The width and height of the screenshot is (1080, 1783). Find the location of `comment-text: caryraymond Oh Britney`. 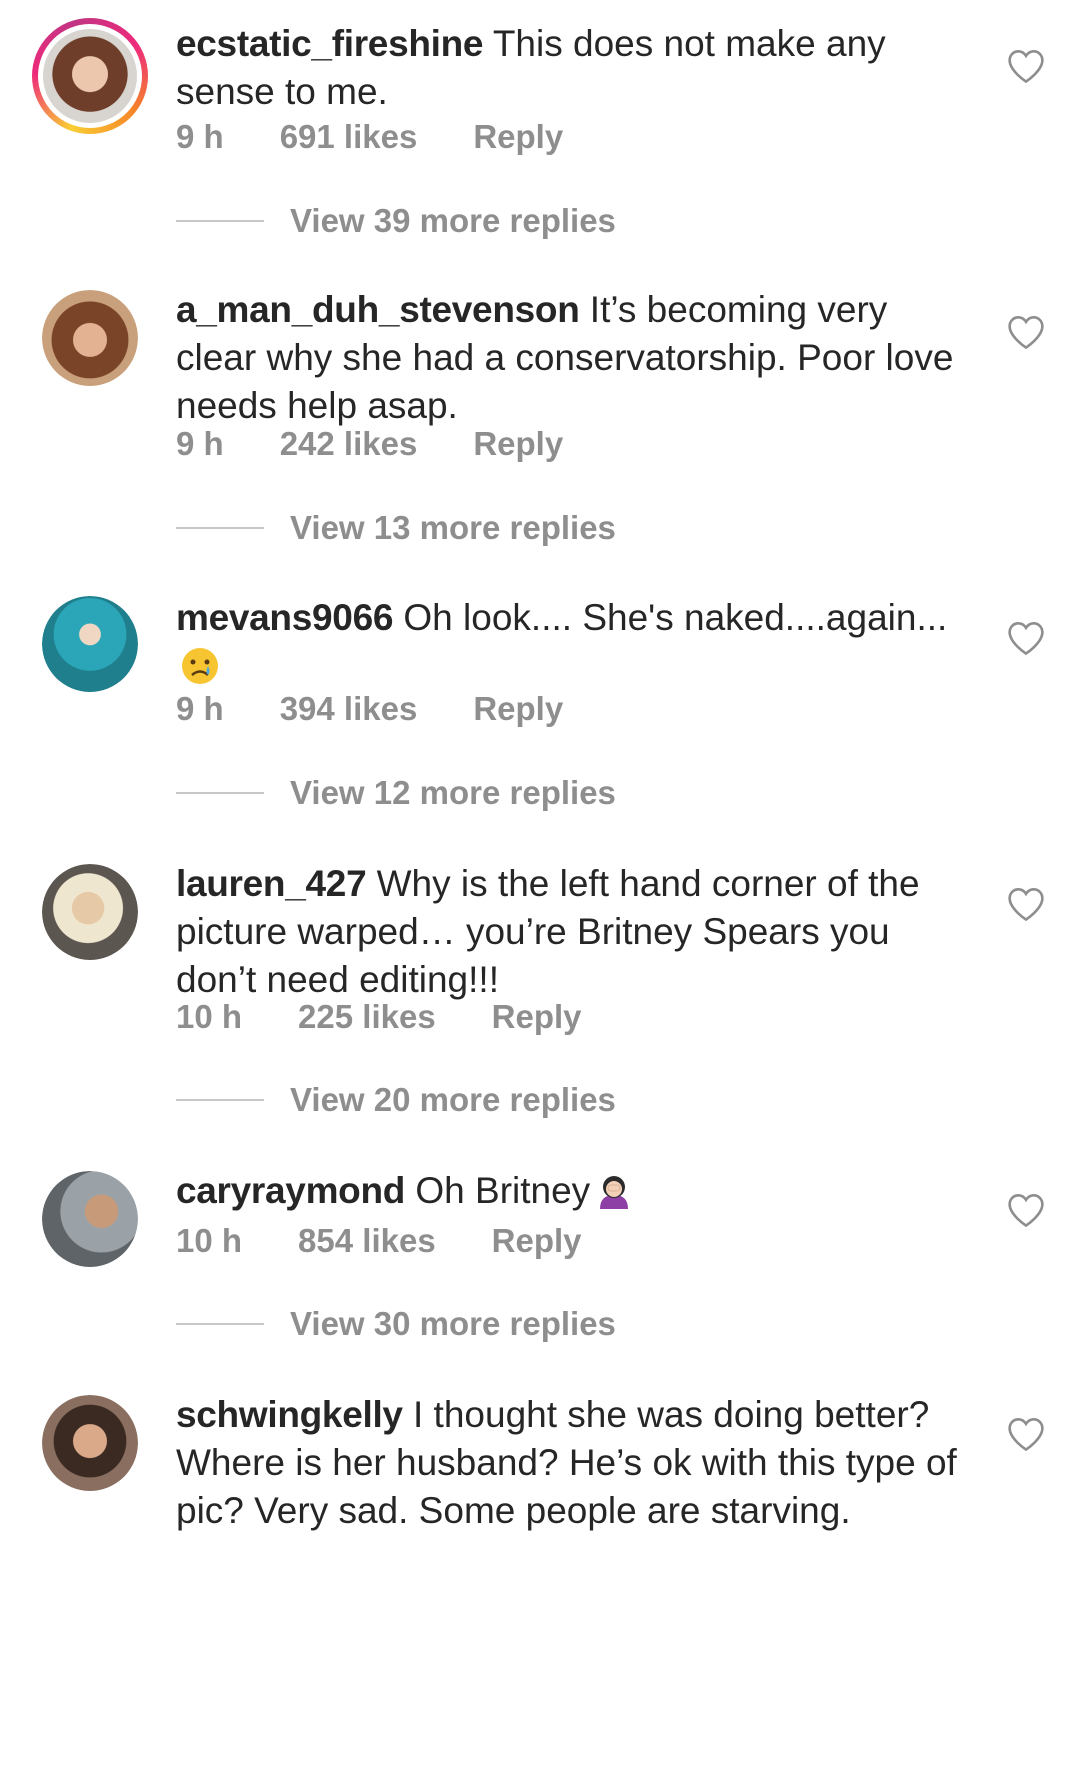

comment-text: caryraymond Oh Britney is located at coordinates (576, 1191).